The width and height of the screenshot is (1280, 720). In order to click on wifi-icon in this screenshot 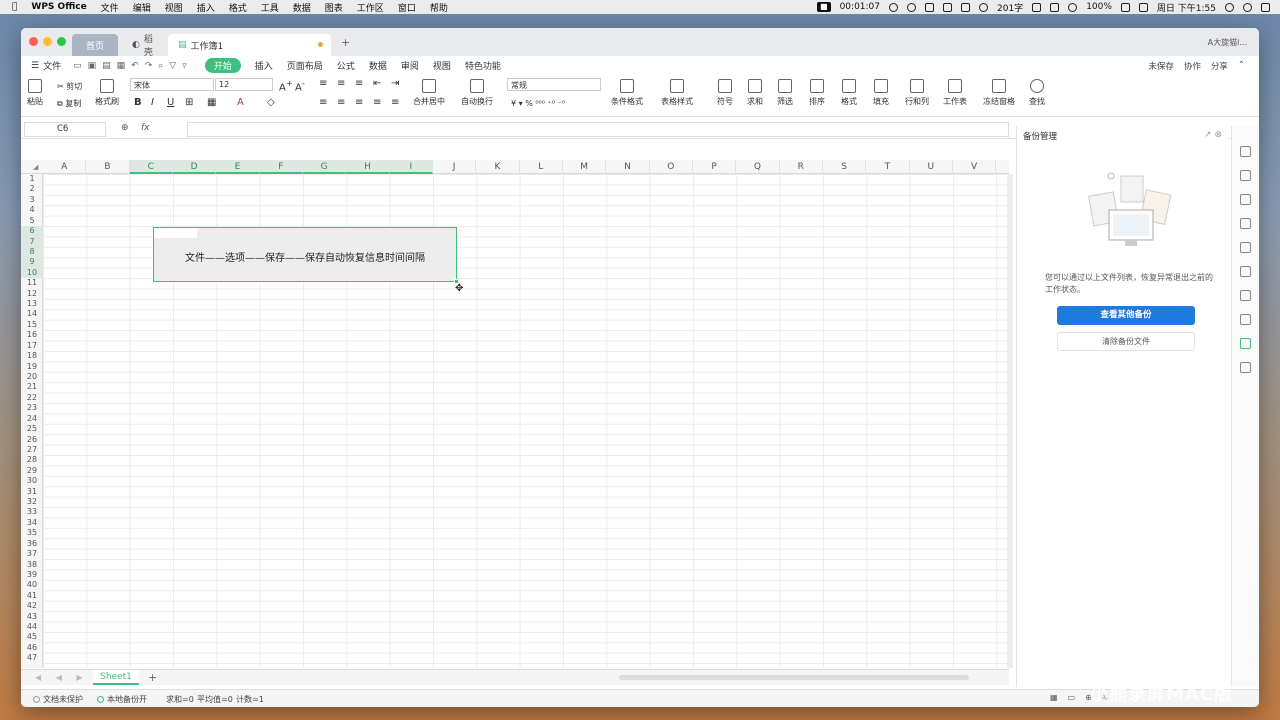, I will do `click(1073, 7)`.